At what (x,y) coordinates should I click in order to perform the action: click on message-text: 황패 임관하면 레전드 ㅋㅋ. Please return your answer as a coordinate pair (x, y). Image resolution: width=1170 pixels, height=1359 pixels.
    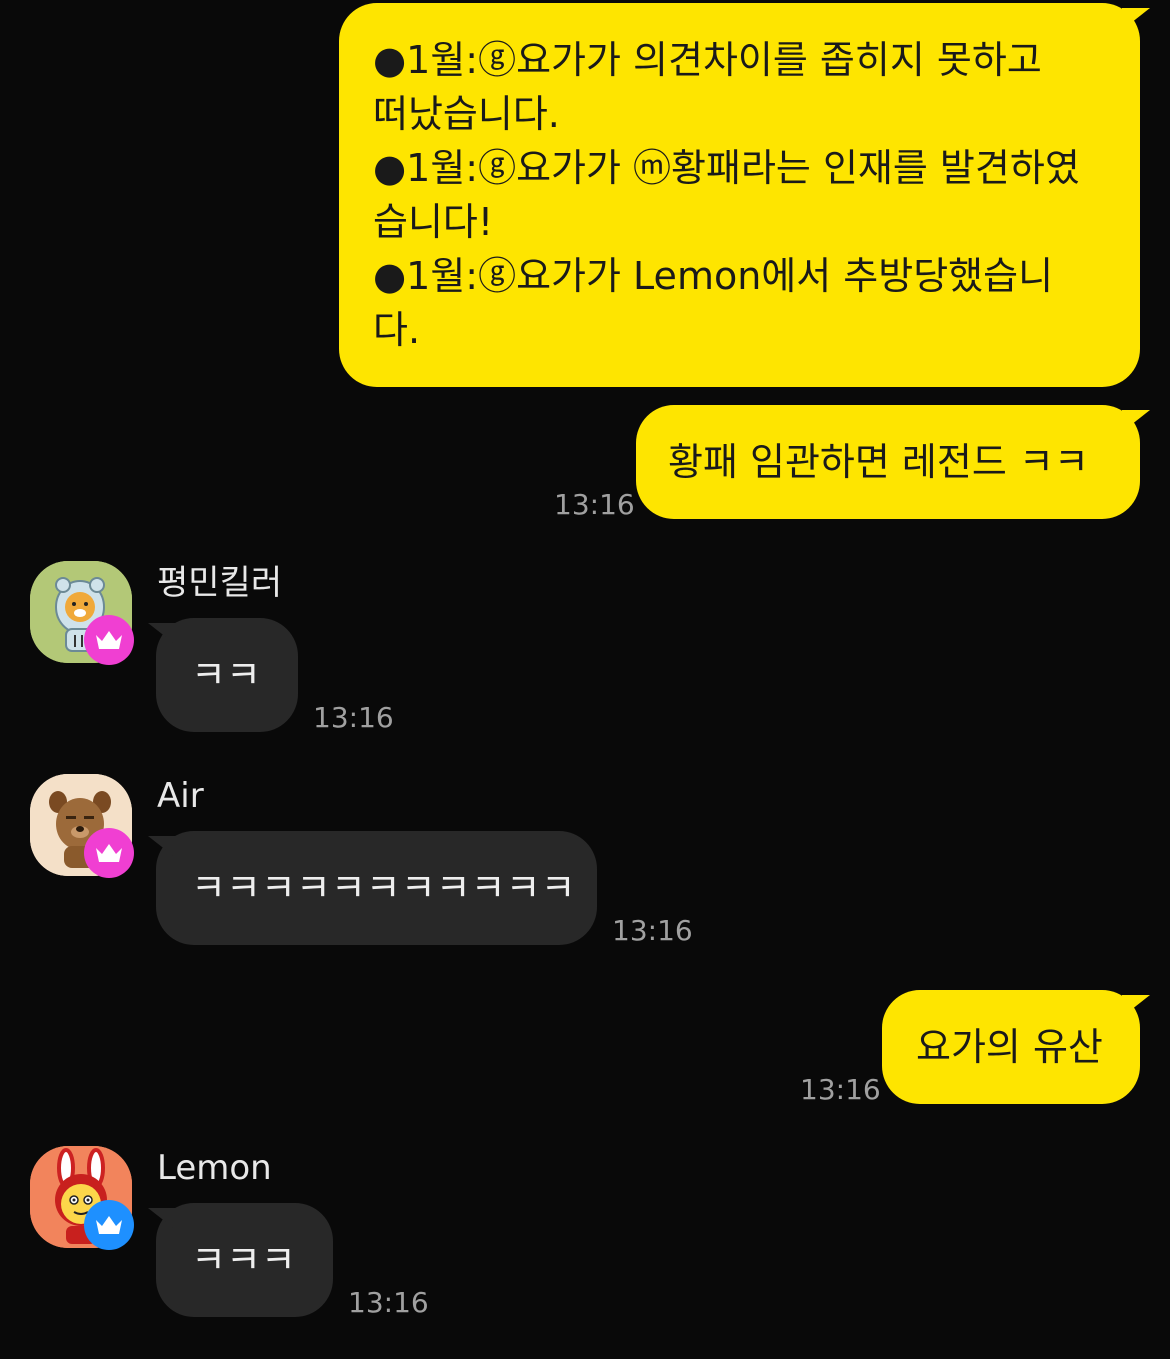
    Looking at the image, I should click on (878, 462).